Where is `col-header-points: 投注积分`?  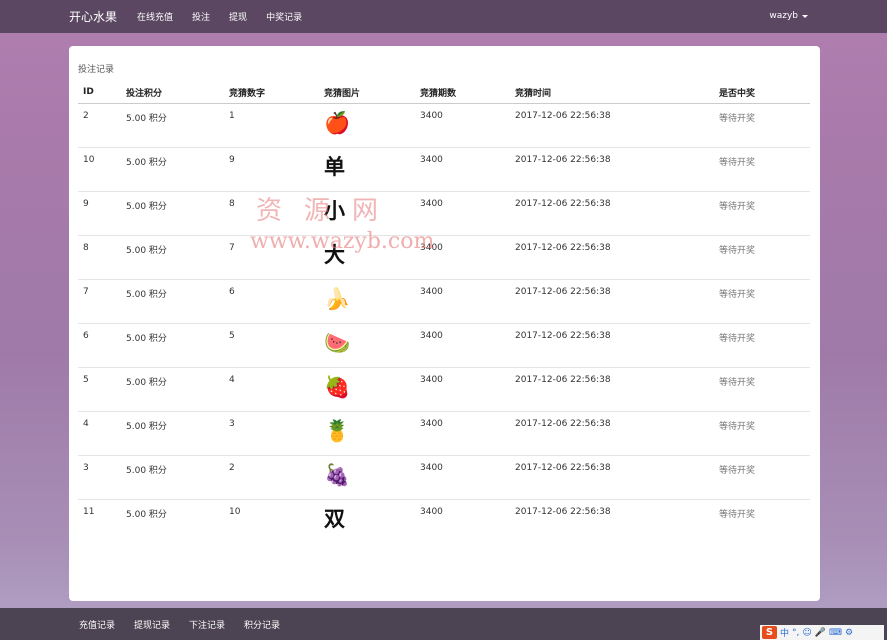 col-header-points: 投注积分 is located at coordinates (172, 93).